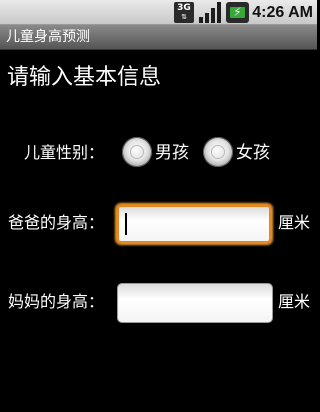  What do you see at coordinates (195, 303) in the screenshot?
I see `mother-height-input` at bounding box center [195, 303].